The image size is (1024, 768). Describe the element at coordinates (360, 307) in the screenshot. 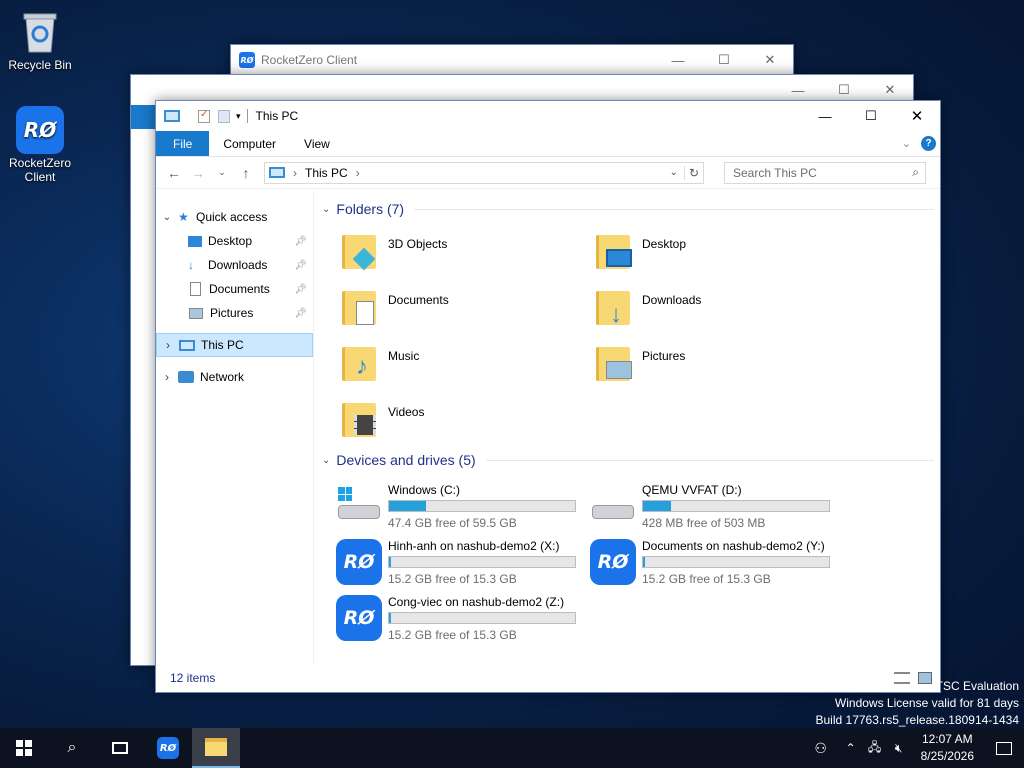

I see `documents-folder-icon` at that location.